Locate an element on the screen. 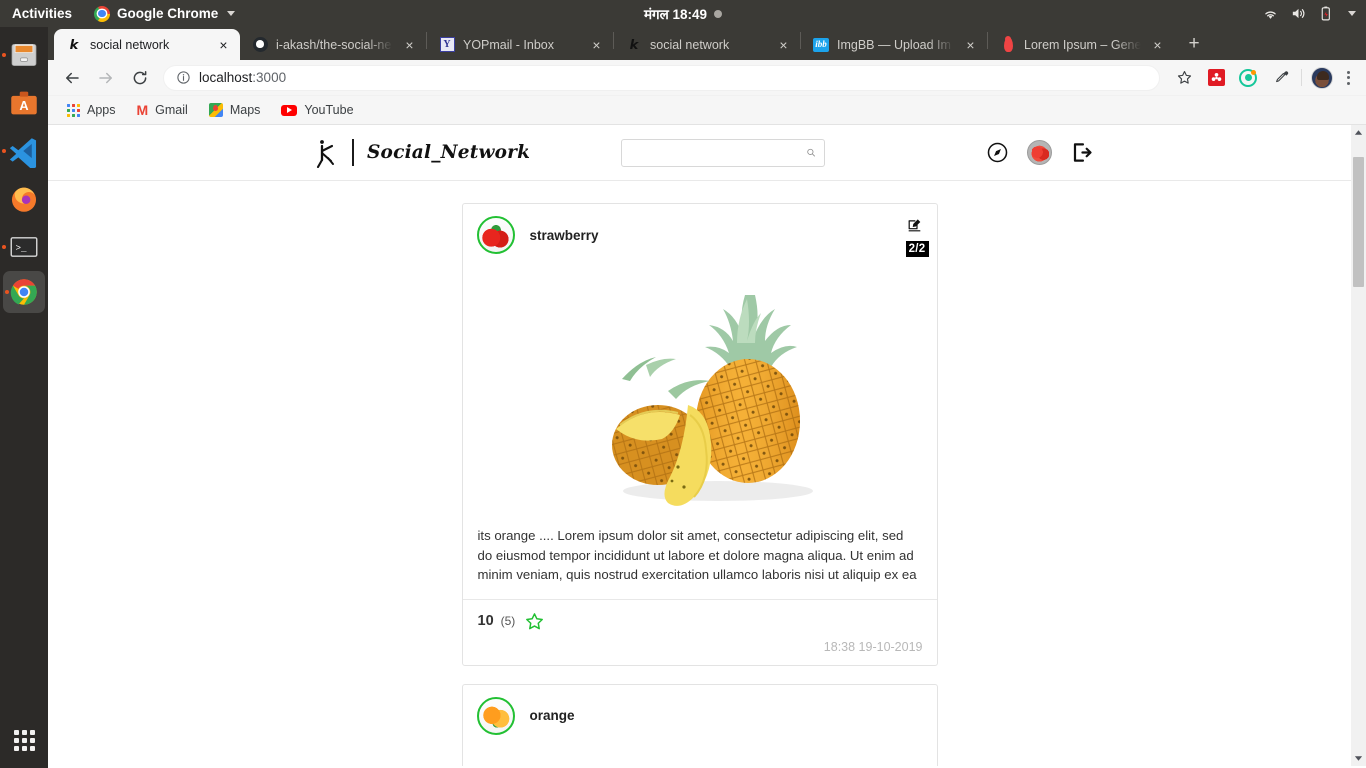 This screenshot has height=768, width=1366. dock-item-terminal: >_ is located at coordinates (24, 247).